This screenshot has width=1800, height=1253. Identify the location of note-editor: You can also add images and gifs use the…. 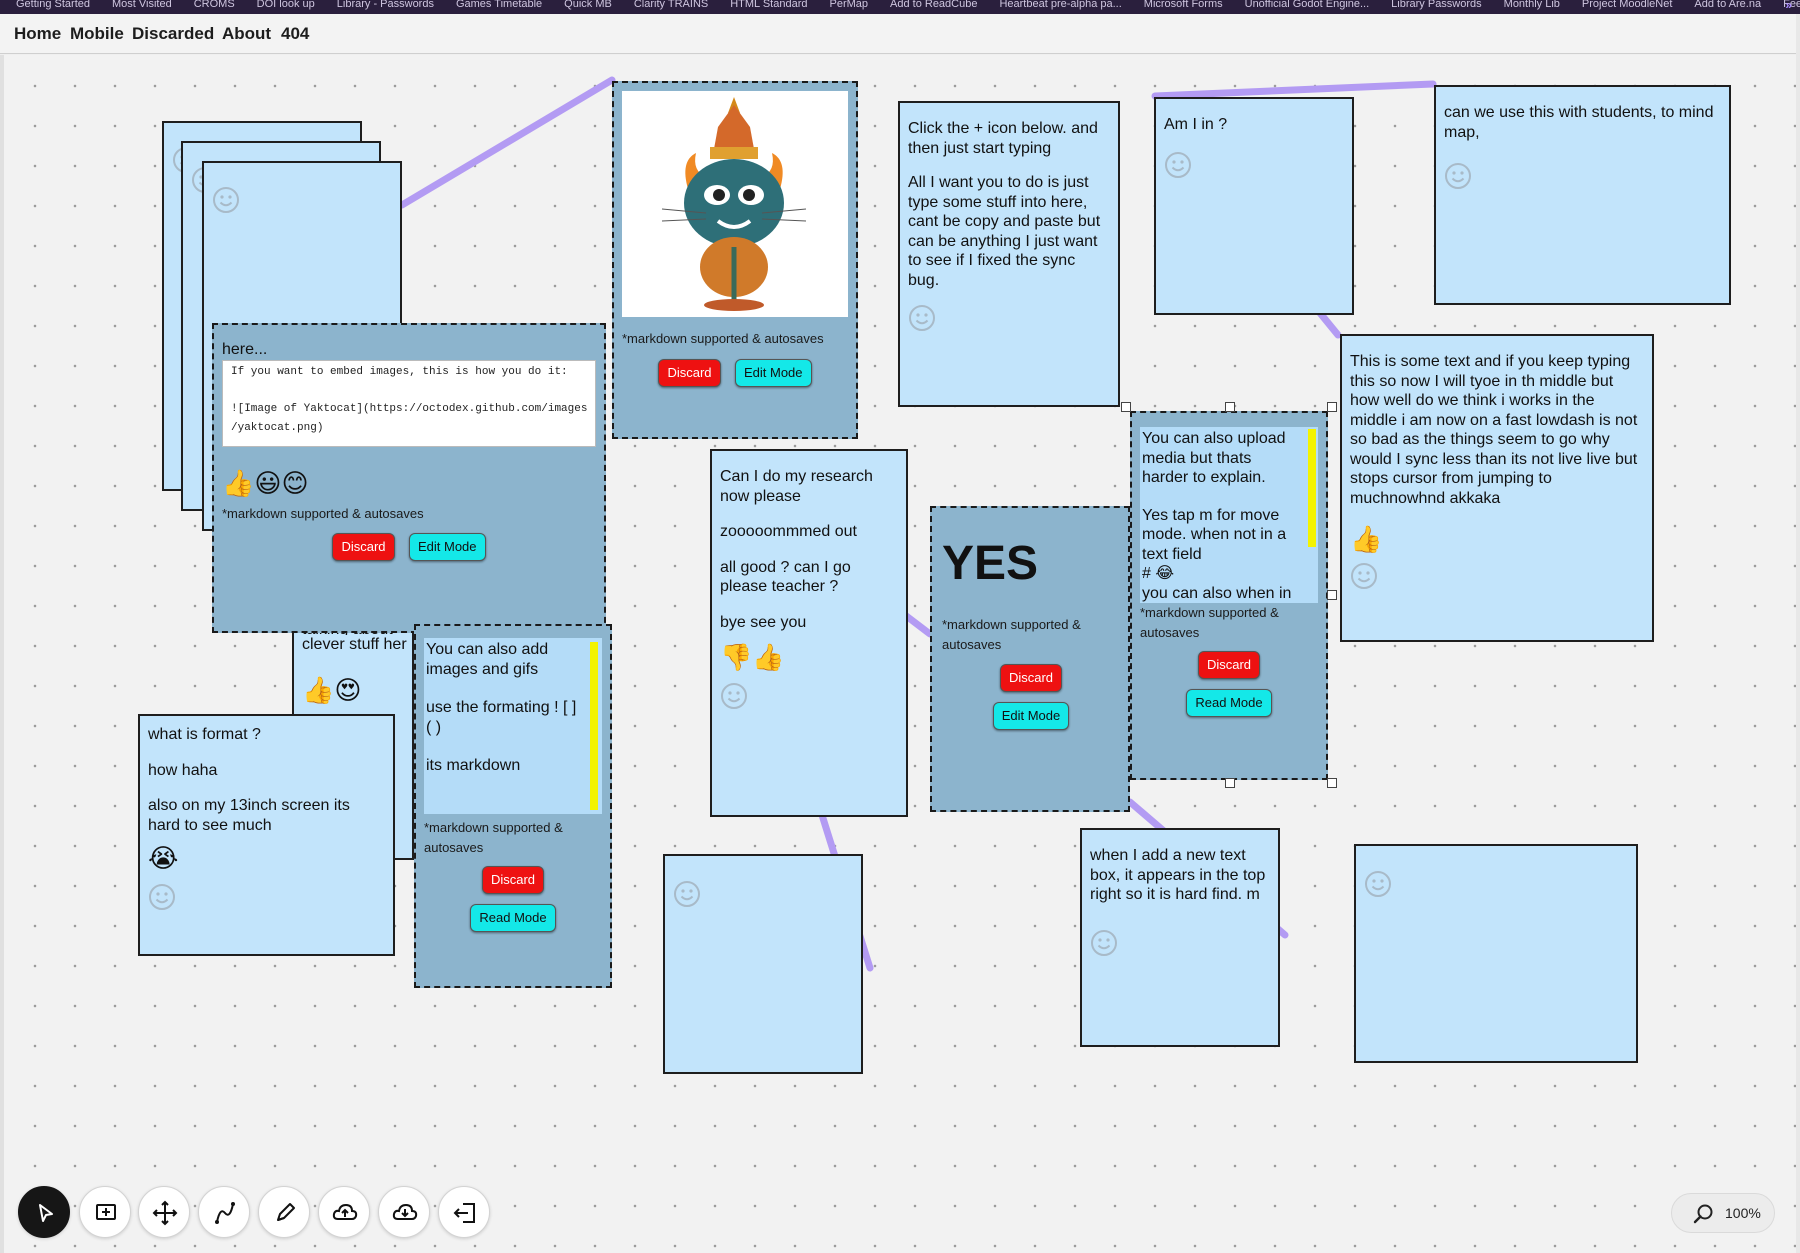
(513, 806).